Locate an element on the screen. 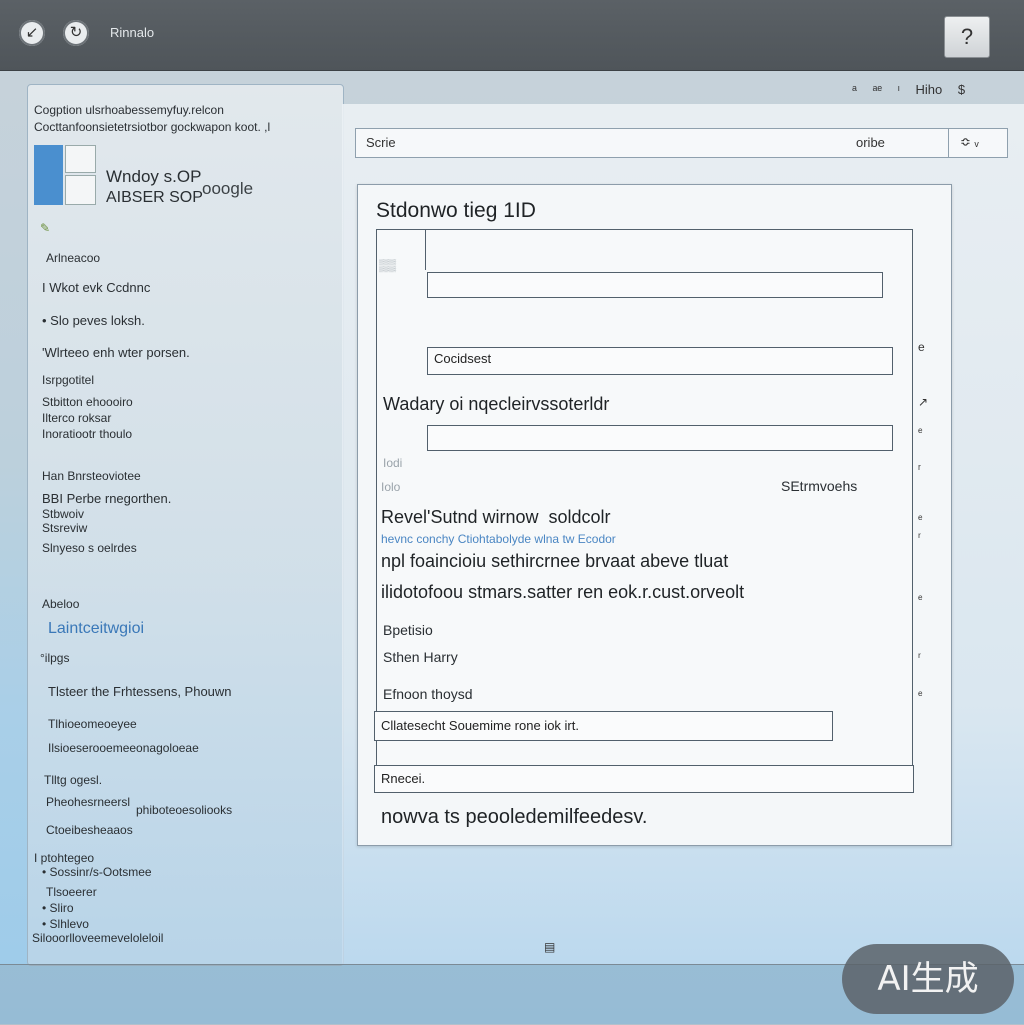 The width and height of the screenshot is (1024, 1025). ghost-label: Iodi is located at coordinates (393, 463).